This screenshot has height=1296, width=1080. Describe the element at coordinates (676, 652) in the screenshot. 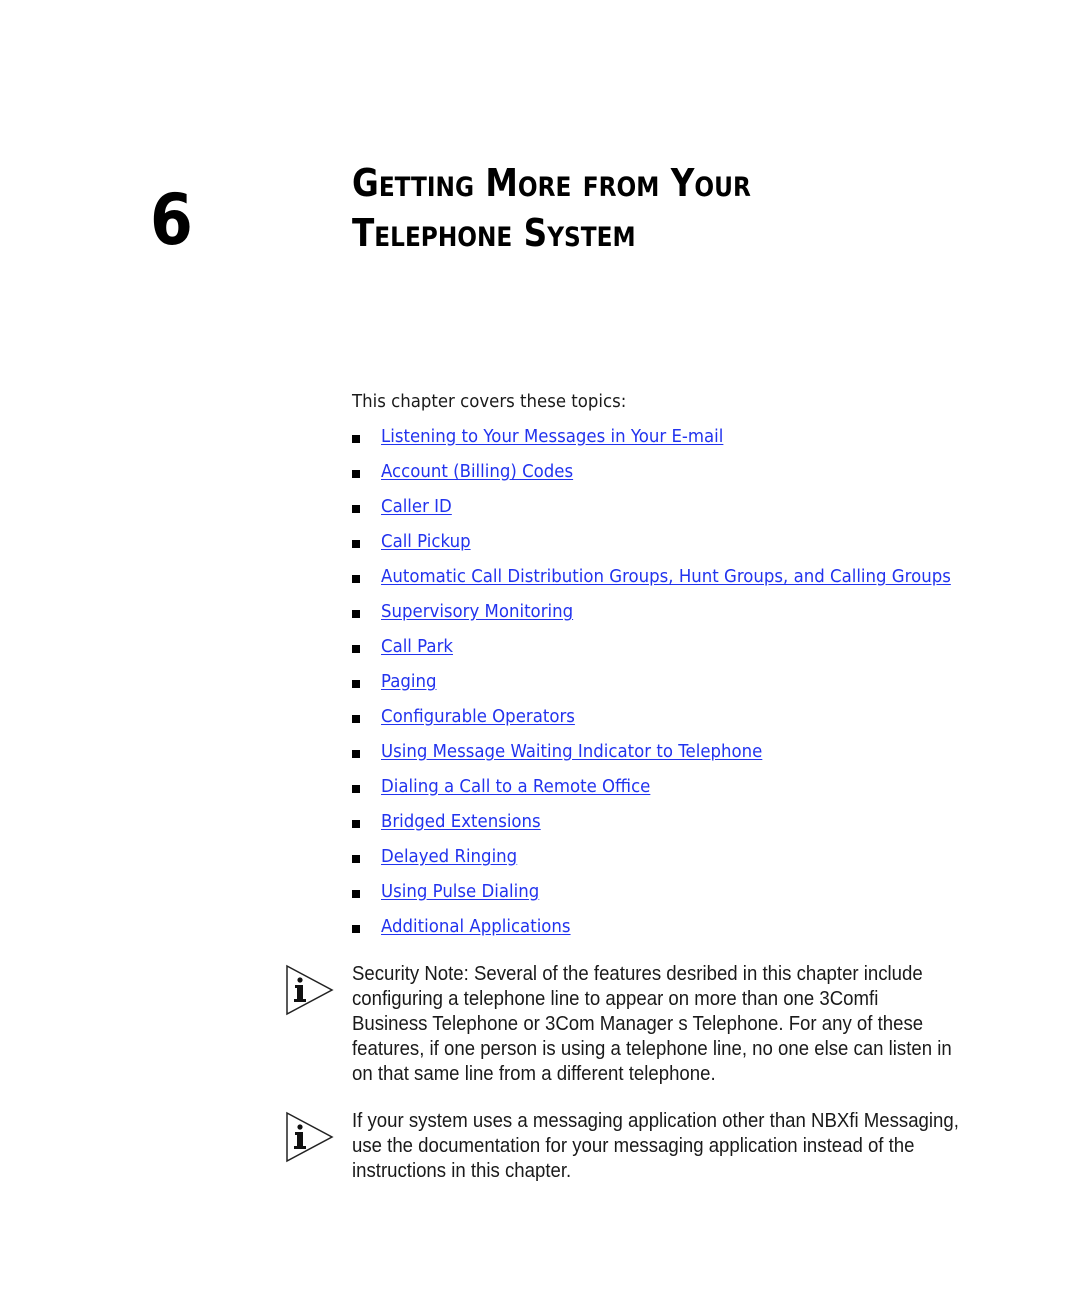

I see `topic-list-item: Call Park` at that location.